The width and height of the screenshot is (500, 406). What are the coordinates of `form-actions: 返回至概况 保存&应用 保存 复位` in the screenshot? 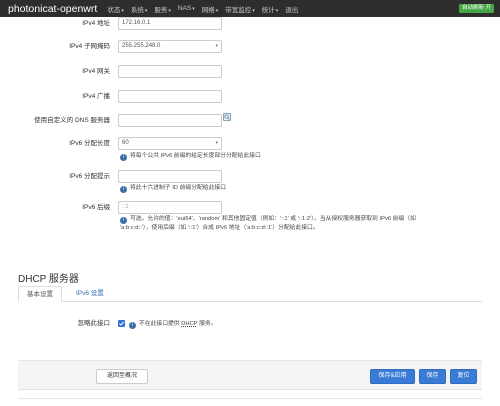 It's located at (250, 375).